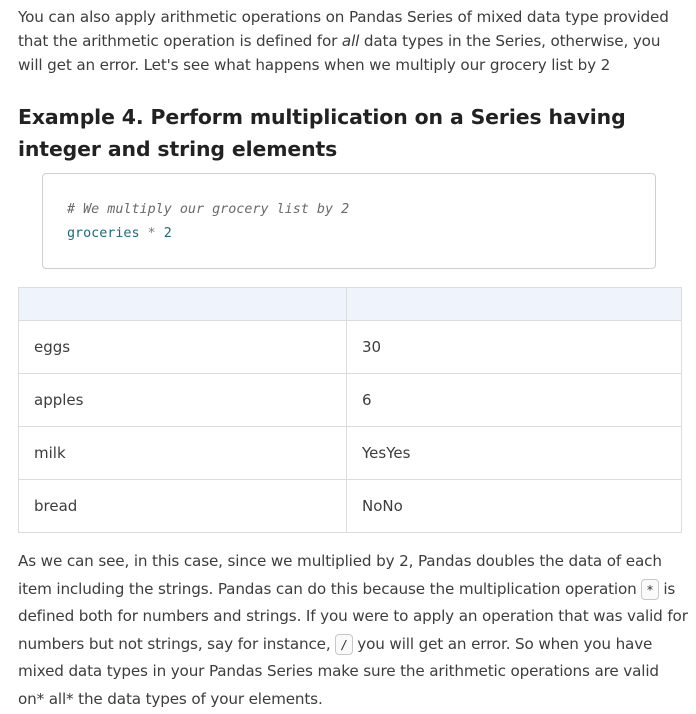  Describe the element at coordinates (208, 209) in the screenshot. I see `code-comment: # We multiply our grocery list by 2` at that location.